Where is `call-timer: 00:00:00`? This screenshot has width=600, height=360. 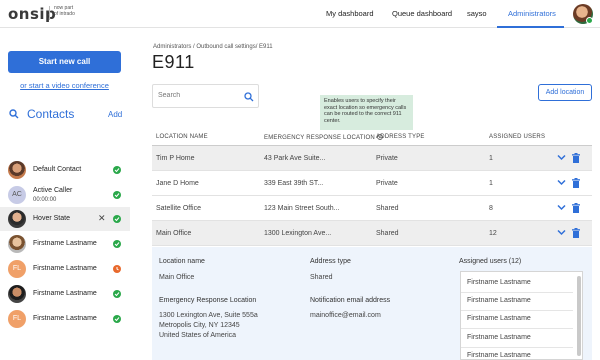
call-timer: 00:00:00 is located at coordinates (45, 200).